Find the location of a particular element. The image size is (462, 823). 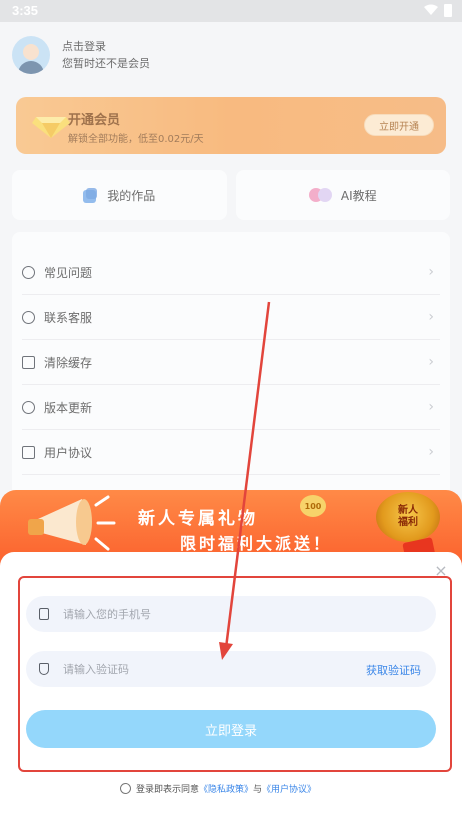

privacy-link: 《隐私政策》 is located at coordinates (226, 788).